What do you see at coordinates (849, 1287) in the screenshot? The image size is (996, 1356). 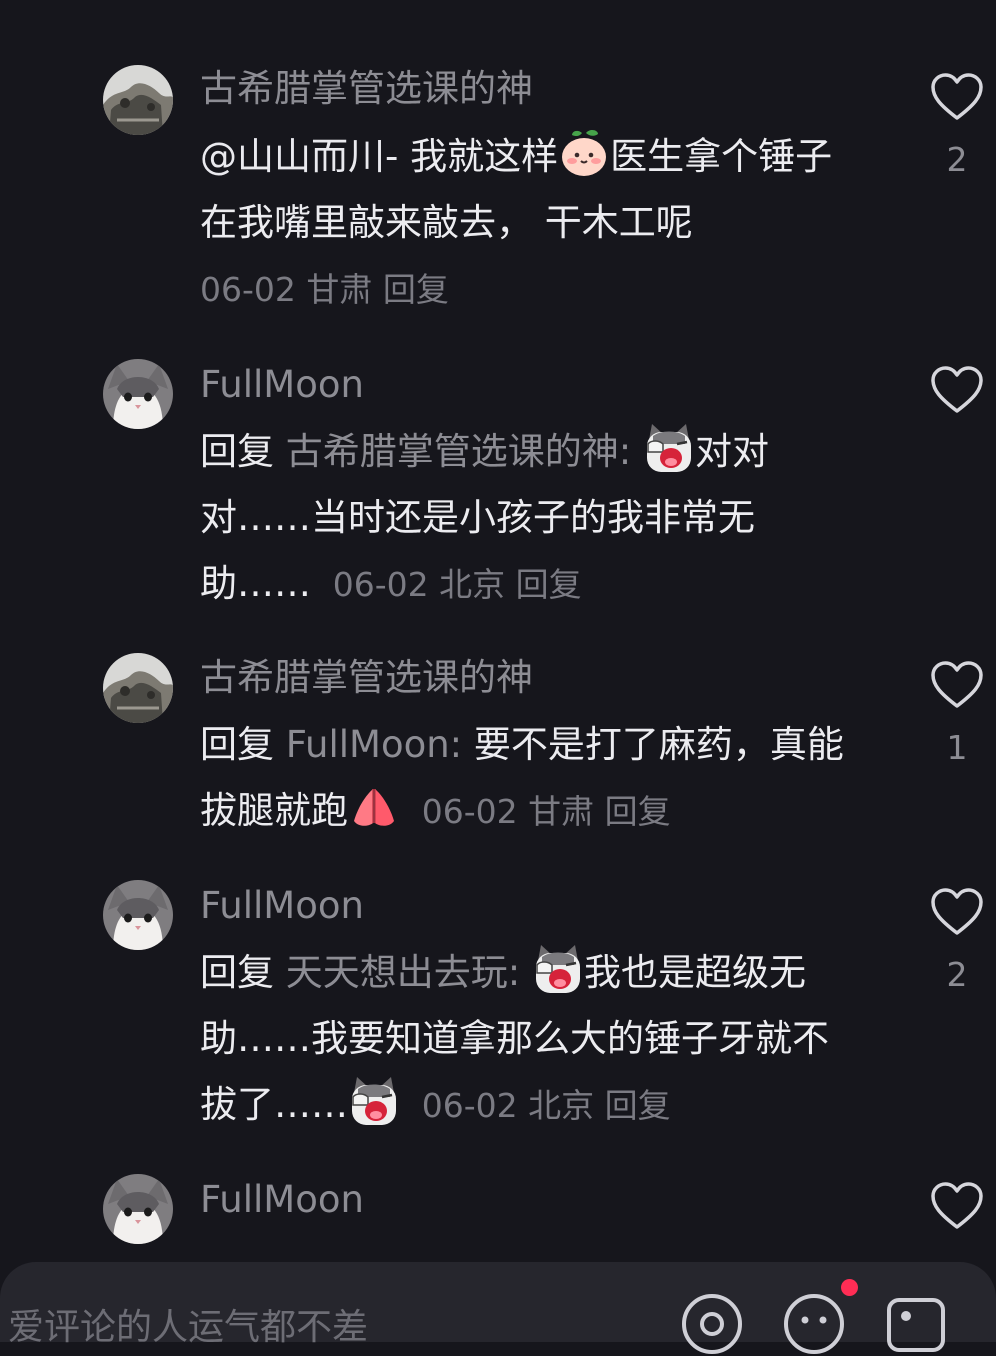 I see `notification-dot` at bounding box center [849, 1287].